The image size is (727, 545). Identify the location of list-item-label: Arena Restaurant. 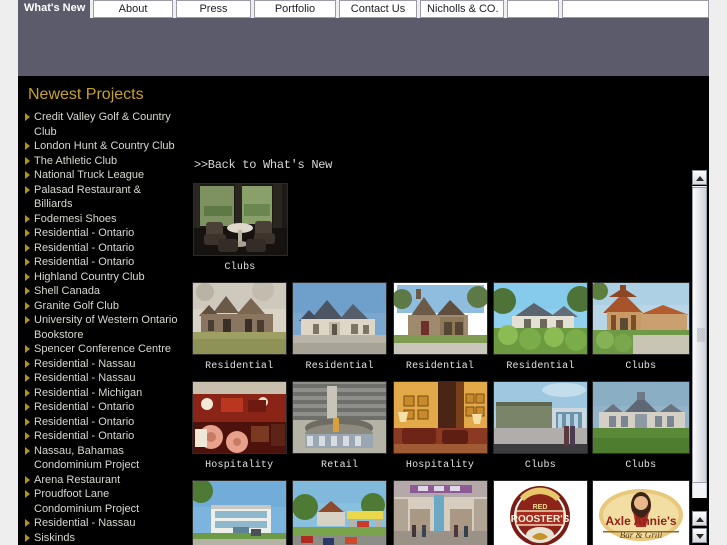
(77, 479).